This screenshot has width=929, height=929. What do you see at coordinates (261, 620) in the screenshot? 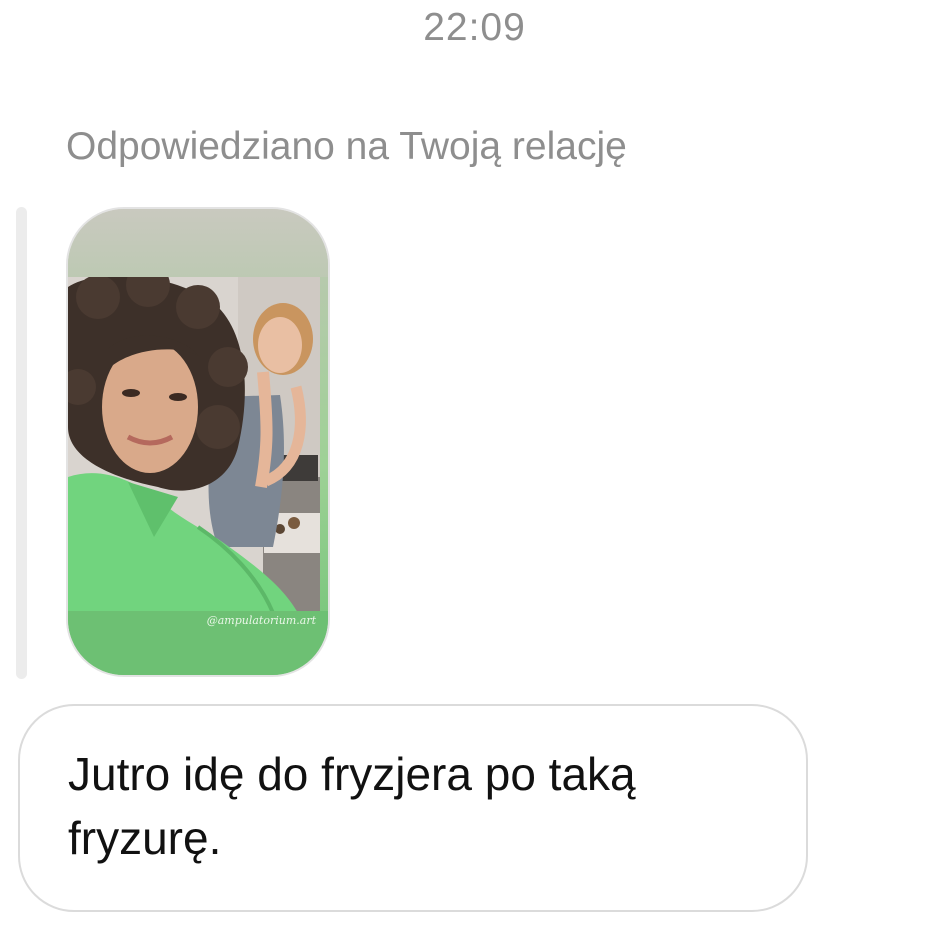
I see `story-credit-tag: @ampulatorium.art` at bounding box center [261, 620].